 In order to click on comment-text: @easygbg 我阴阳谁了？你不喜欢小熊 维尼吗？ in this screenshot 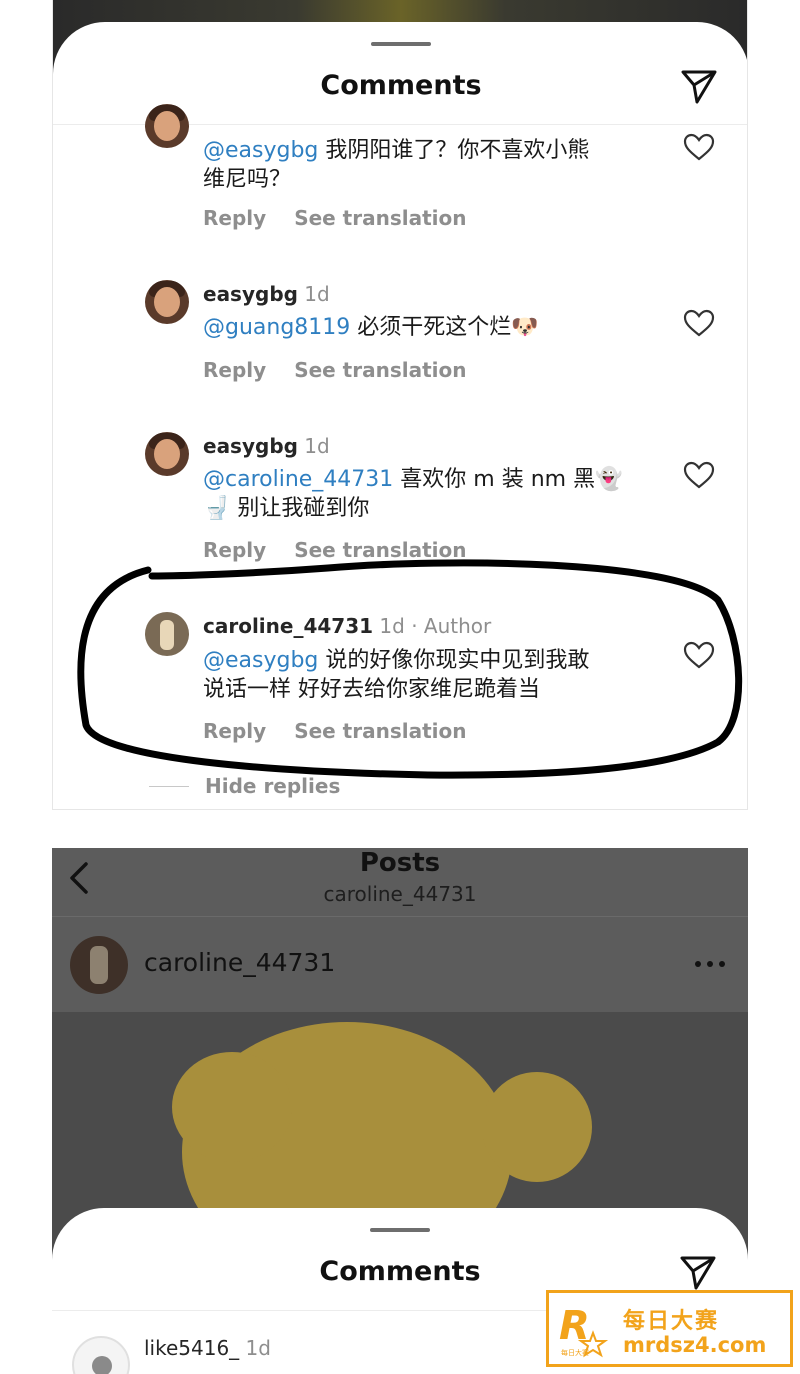, I will do `click(396, 165)`.